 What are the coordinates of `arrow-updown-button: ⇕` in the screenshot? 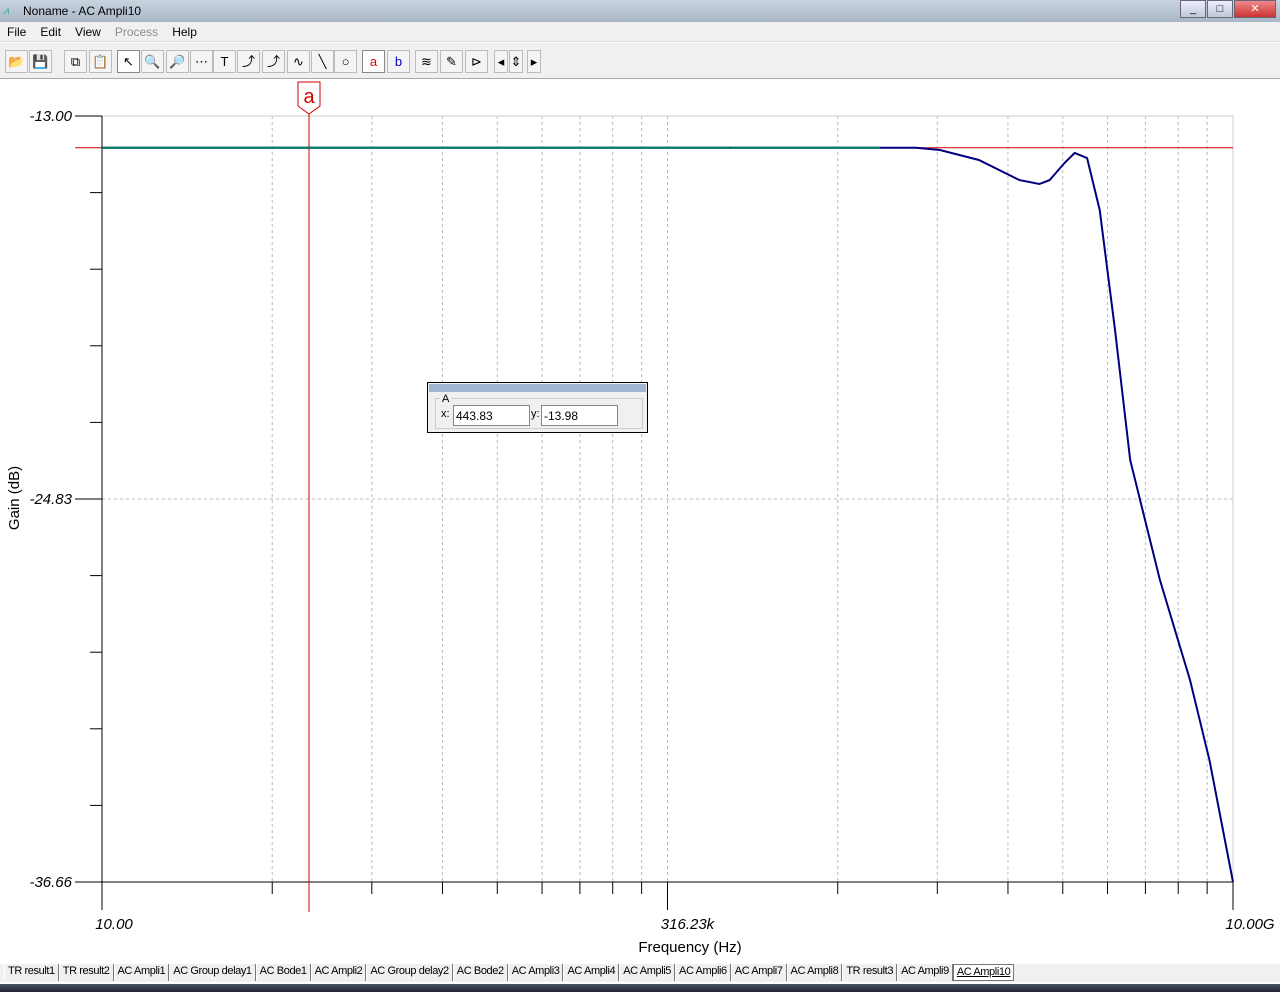 It's located at (516, 61).